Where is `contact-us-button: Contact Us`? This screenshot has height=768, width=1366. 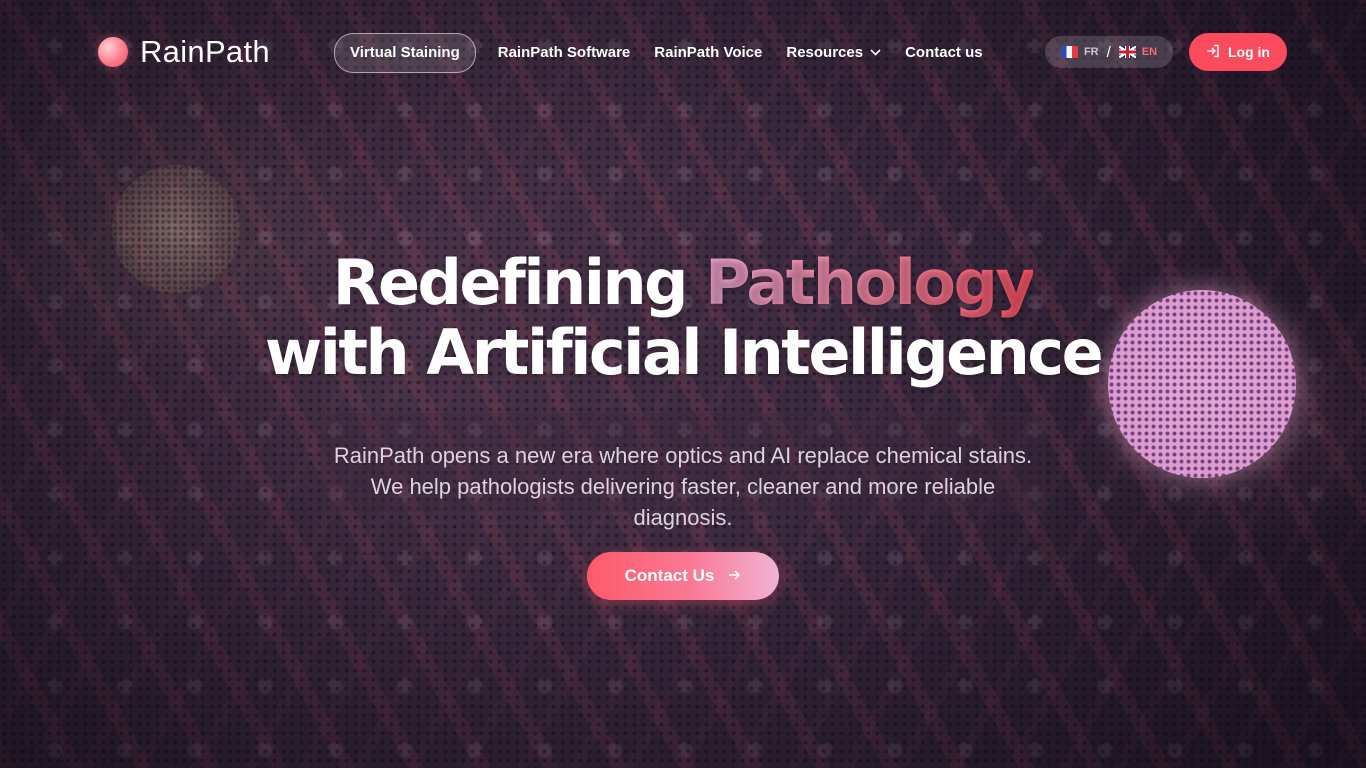
contact-us-button: Contact Us is located at coordinates (683, 576).